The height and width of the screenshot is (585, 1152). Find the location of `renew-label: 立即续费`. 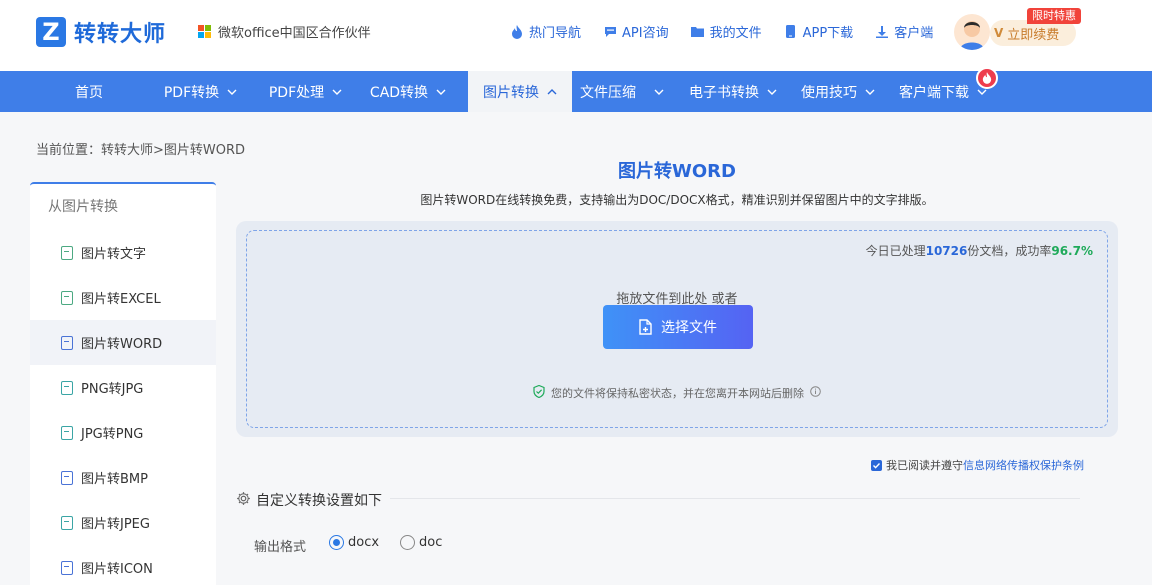

renew-label: 立即续费 is located at coordinates (1033, 35).